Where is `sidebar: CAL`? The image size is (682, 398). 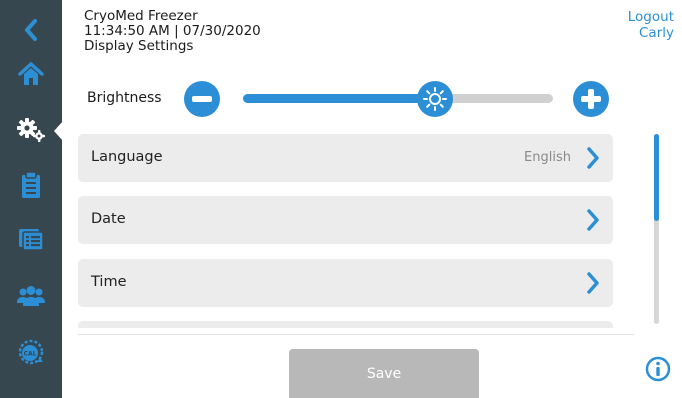
sidebar: CAL is located at coordinates (31, 199).